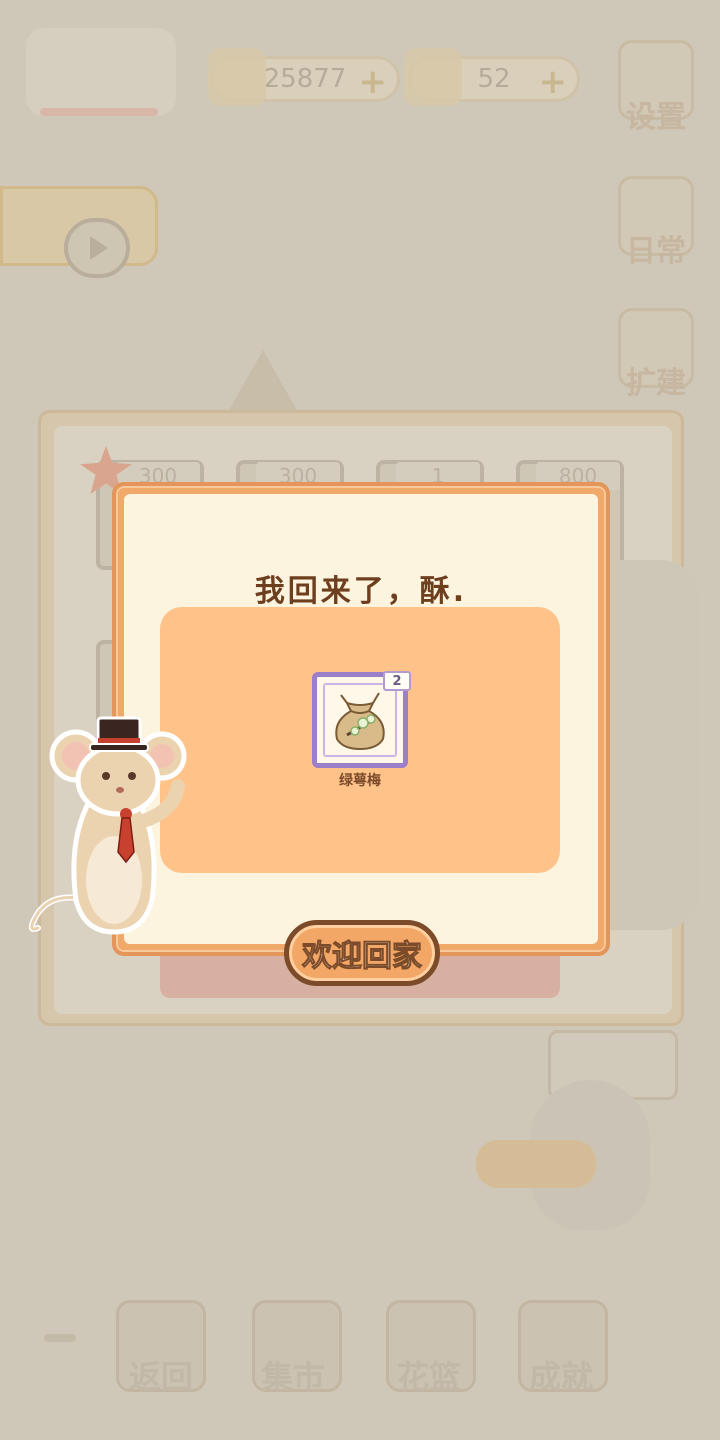 The width and height of the screenshot is (720, 1440). Describe the element at coordinates (99, 112) in the screenshot. I see `logo-progress-bar` at that location.